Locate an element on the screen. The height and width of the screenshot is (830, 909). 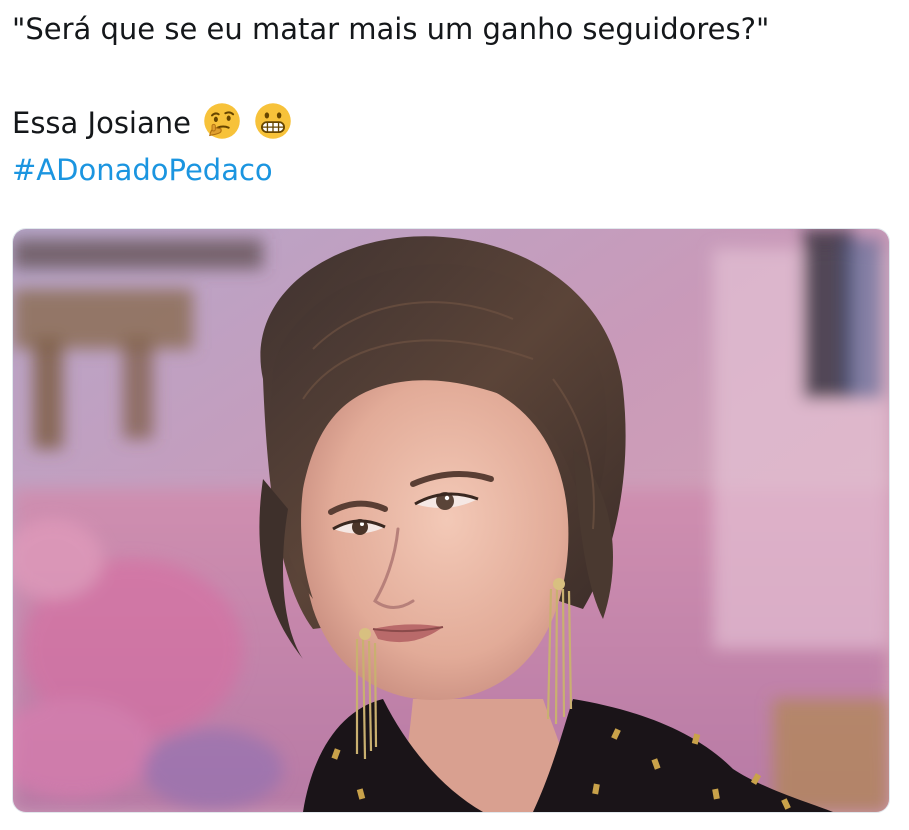
grimacing-face-icon is located at coordinates (273, 121).